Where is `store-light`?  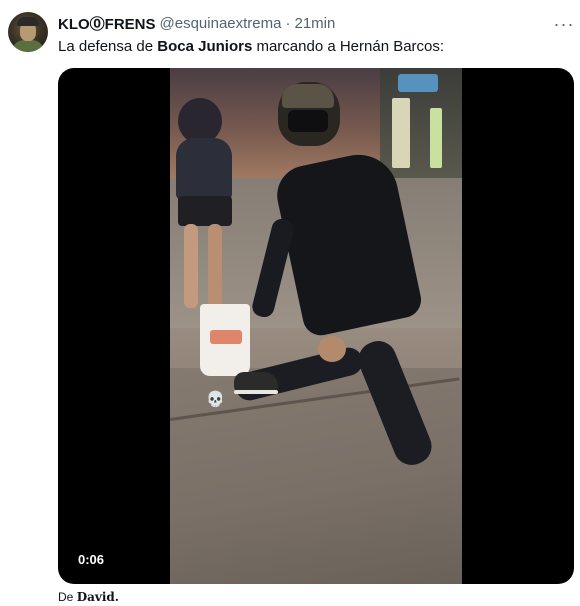 store-light is located at coordinates (401, 133).